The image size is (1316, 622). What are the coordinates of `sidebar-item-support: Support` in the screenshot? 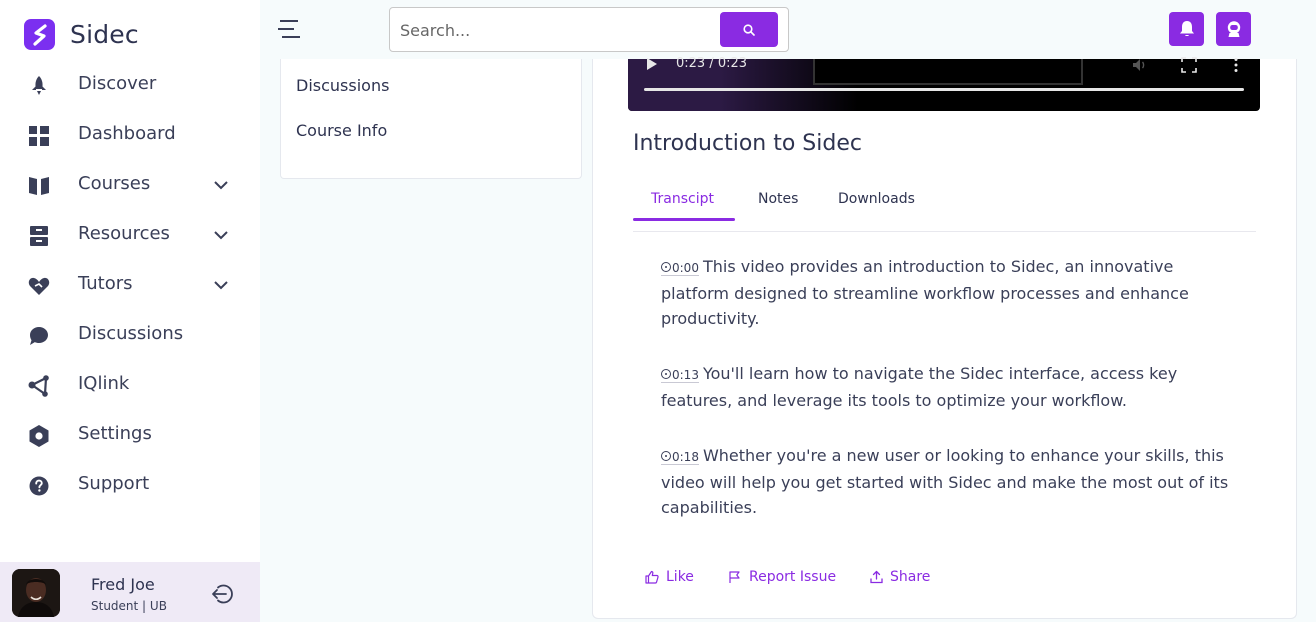 It's located at (130, 485).